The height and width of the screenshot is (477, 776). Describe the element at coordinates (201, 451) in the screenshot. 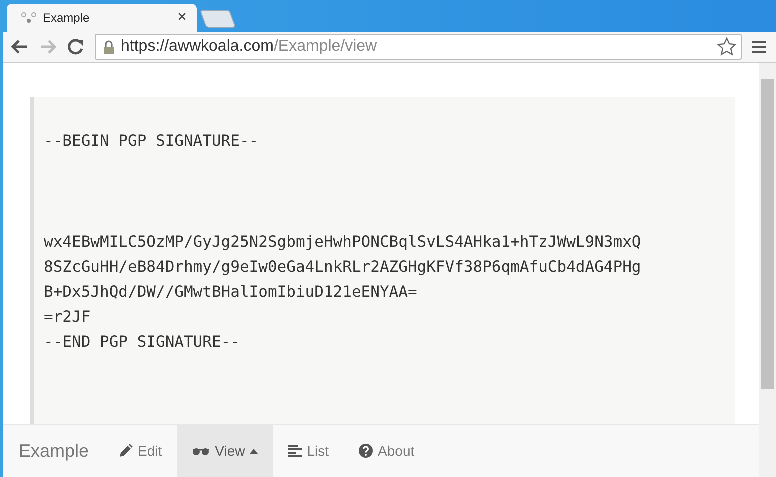

I see `glasses-icon` at that location.